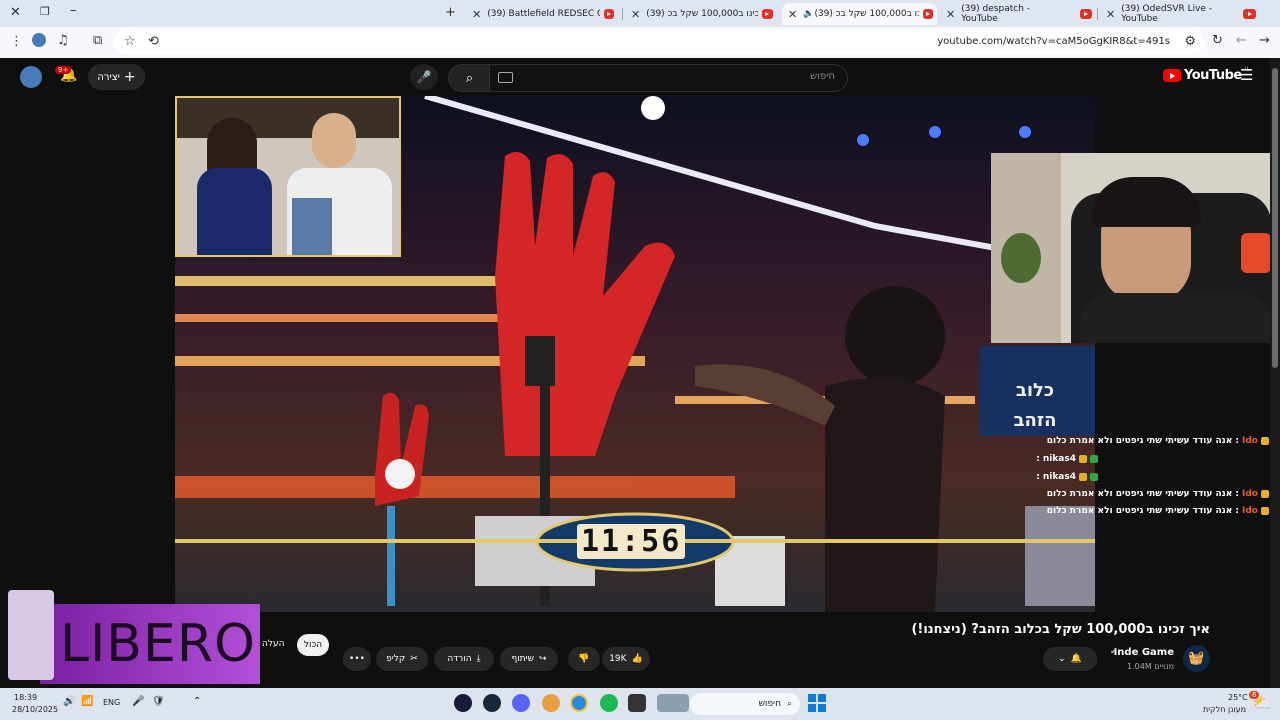  I want to click on tab-odedsvr-live: ✕ (39) OdedSVR Live - YouTube, so click(1180, 14).